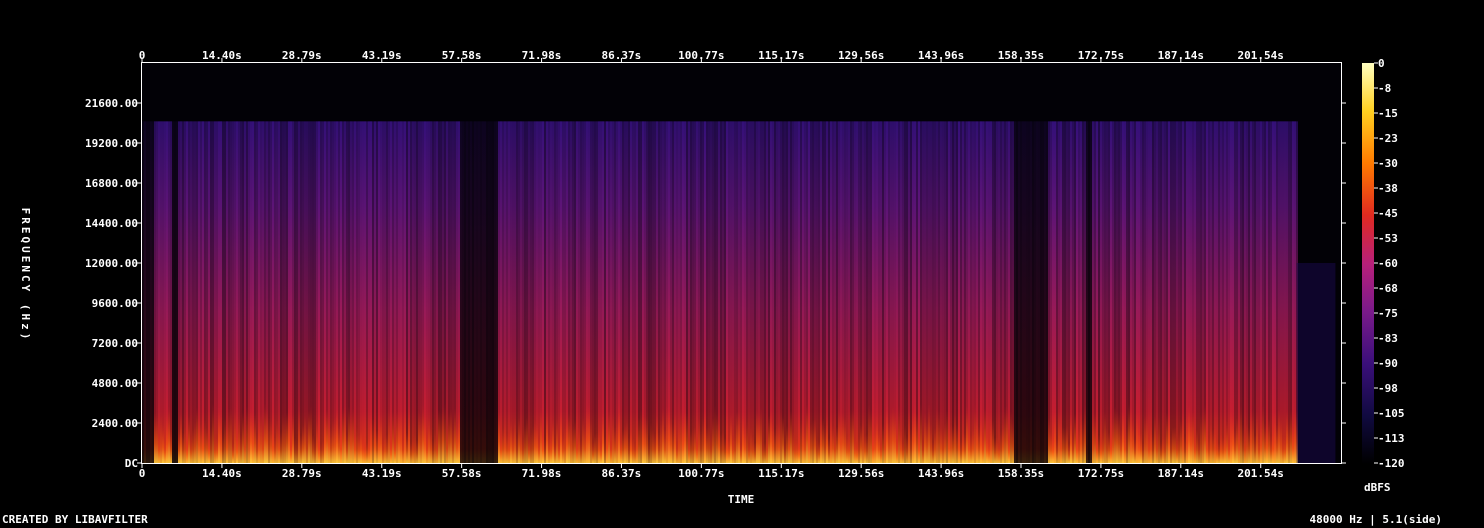 The width and height of the screenshot is (1484, 528). I want to click on x-tick-label-bottom: 0, so click(142, 473).